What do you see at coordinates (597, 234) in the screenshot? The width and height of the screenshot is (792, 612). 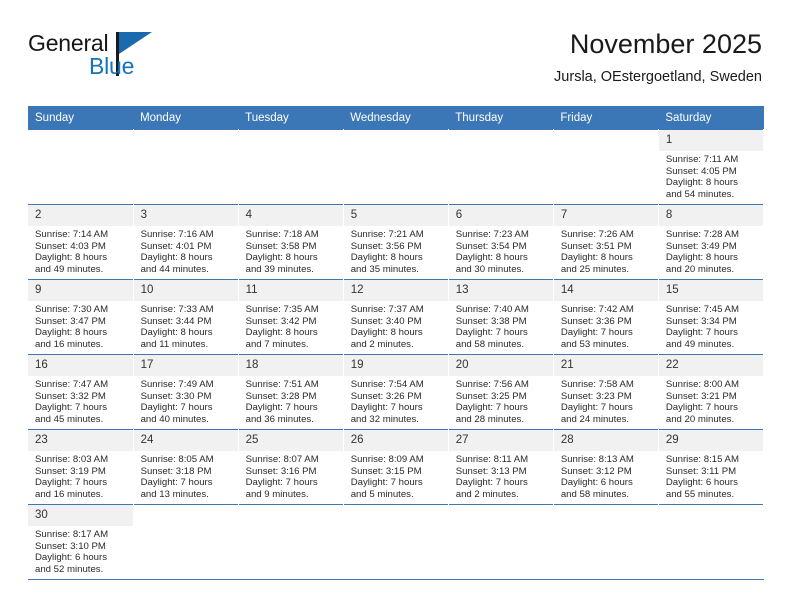 I see `sunrise-text: Sunrise: 7:26 AM` at bounding box center [597, 234].